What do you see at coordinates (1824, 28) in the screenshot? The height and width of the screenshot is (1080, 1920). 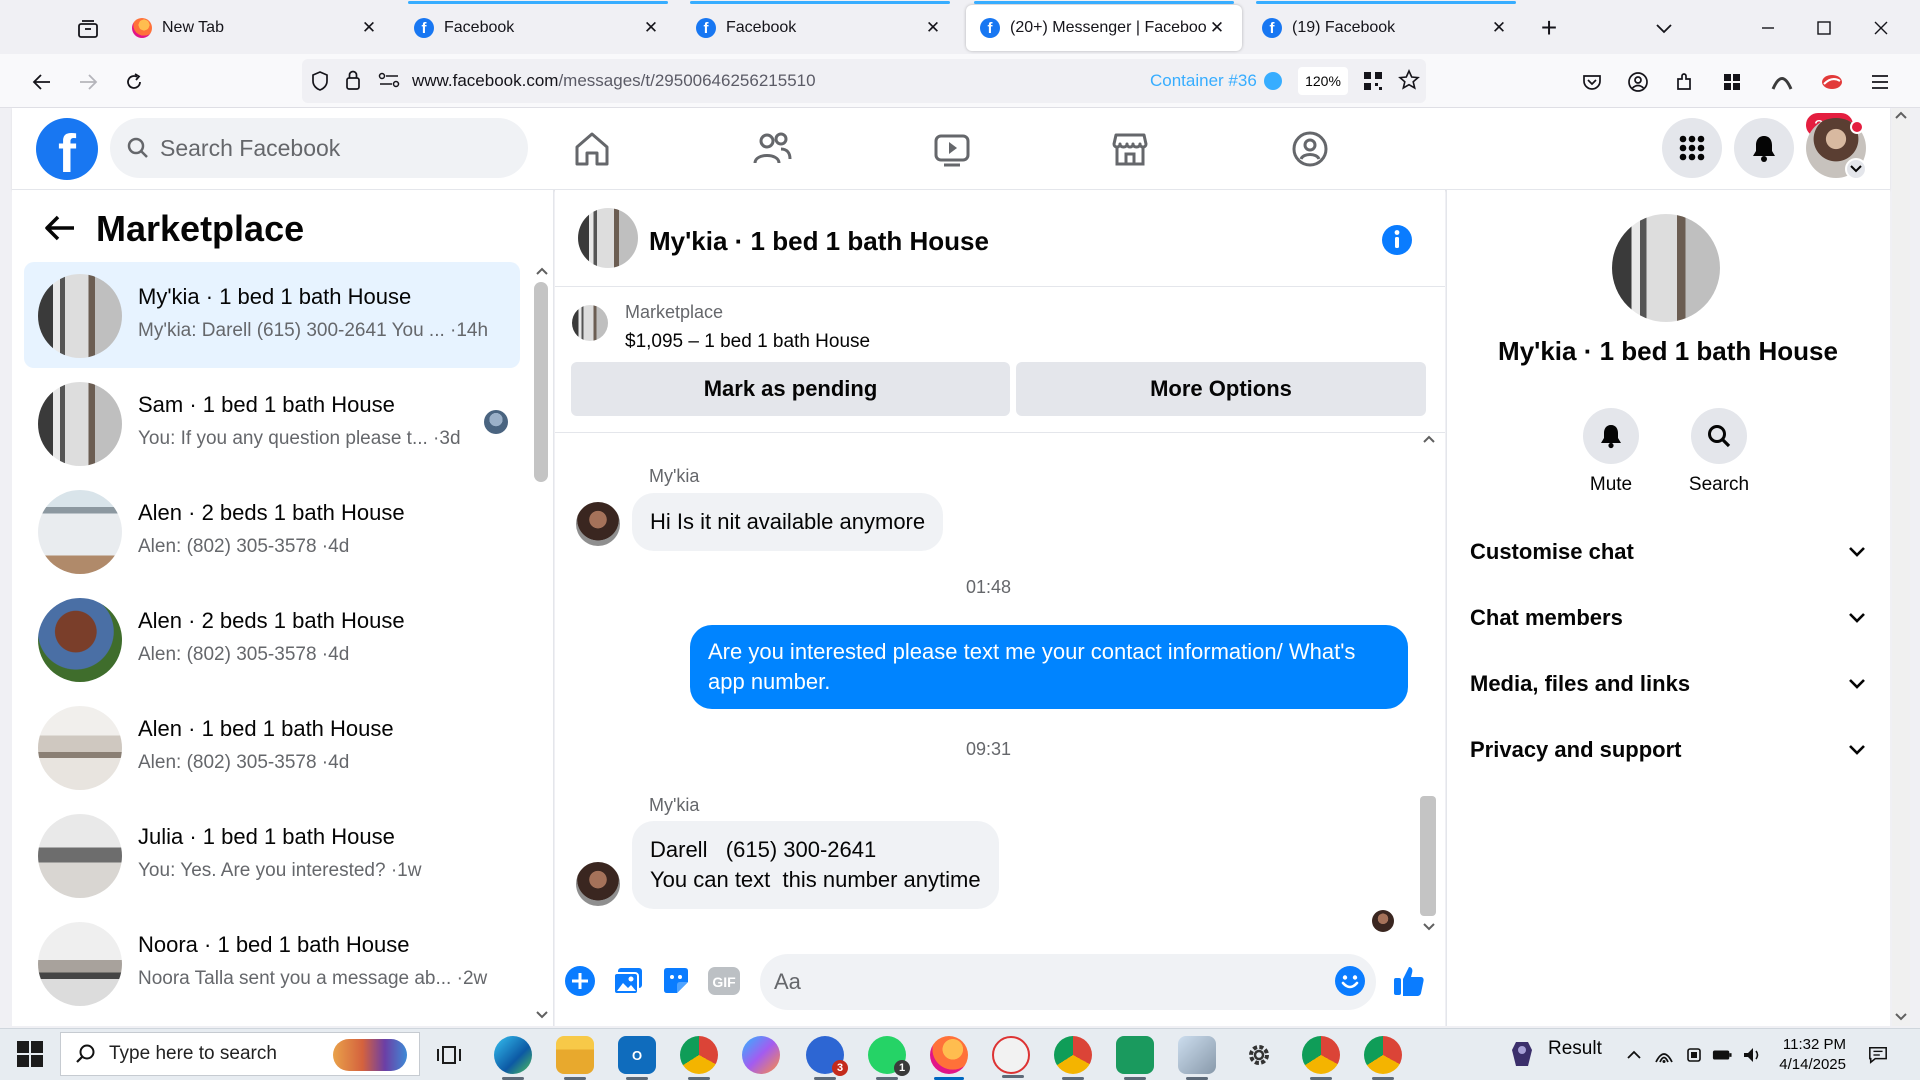 I see `maximize-window-icon` at bounding box center [1824, 28].